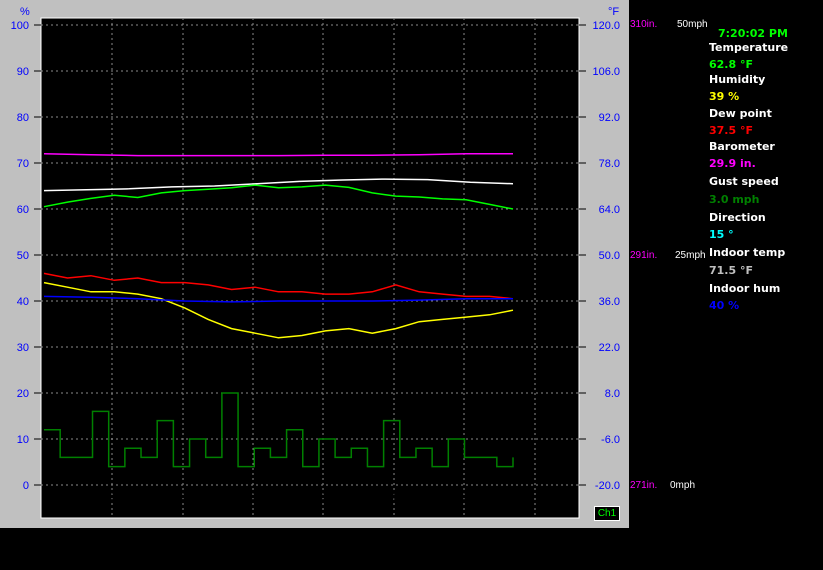 The height and width of the screenshot is (570, 823). What do you see at coordinates (749, 47) in the screenshot?
I see `temperature-label: Temperature` at bounding box center [749, 47].